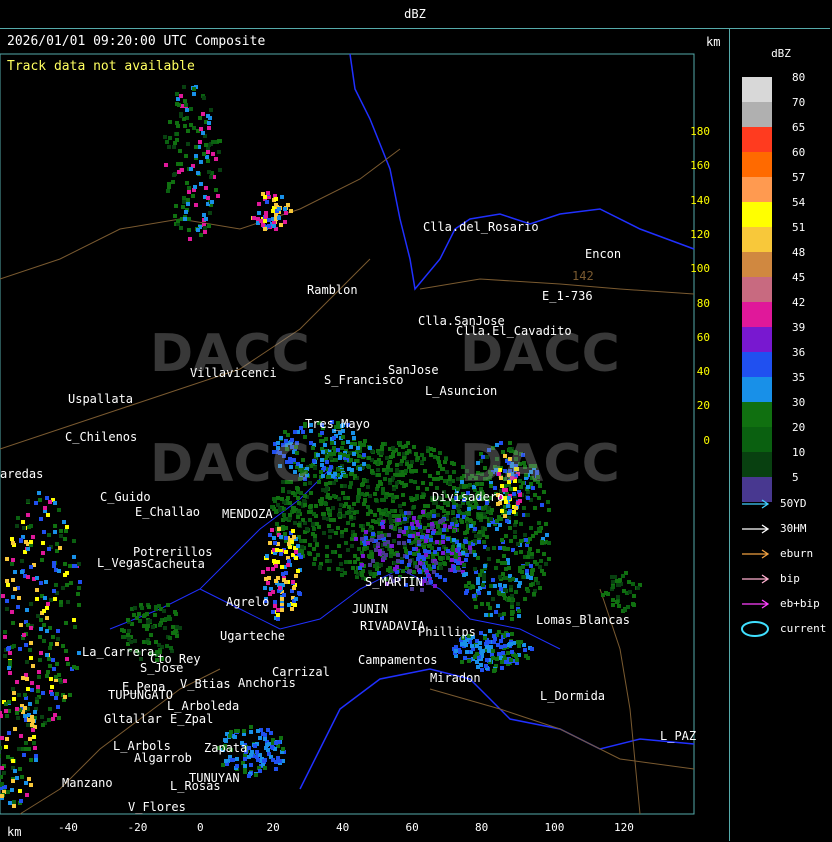  What do you see at coordinates (713, 42) in the screenshot?
I see `km-label-top: km` at bounding box center [713, 42].